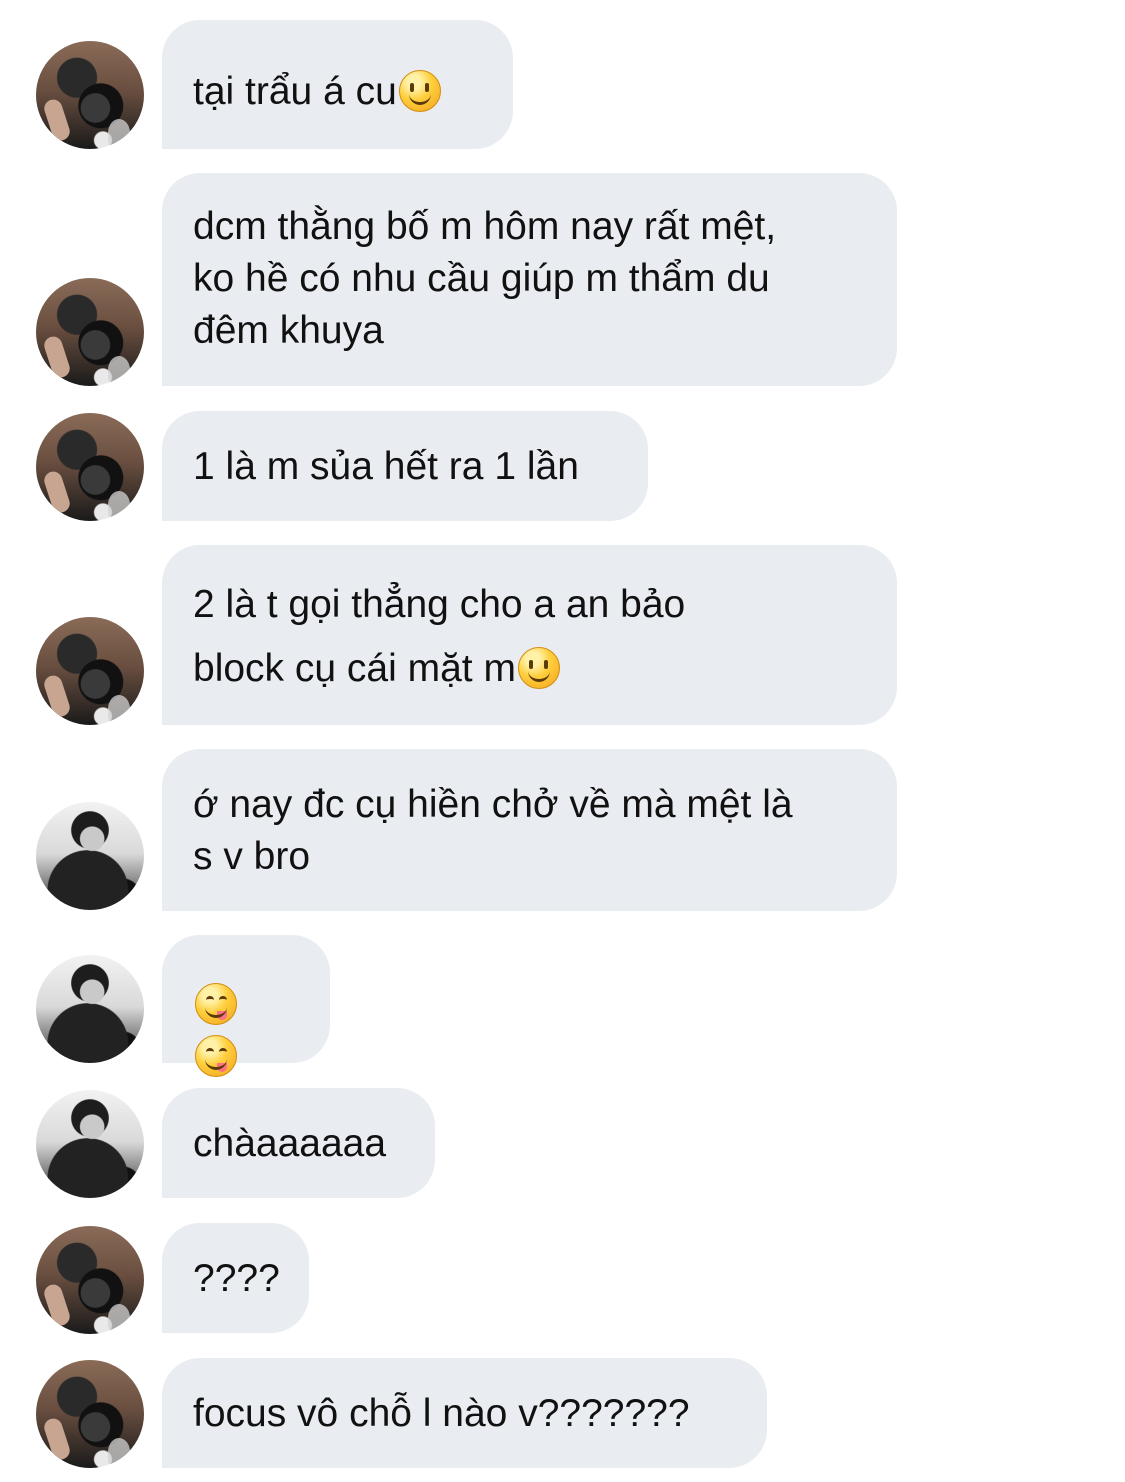 The height and width of the screenshot is (1482, 1125). I want to click on message-bubble: ????, so click(235, 1278).